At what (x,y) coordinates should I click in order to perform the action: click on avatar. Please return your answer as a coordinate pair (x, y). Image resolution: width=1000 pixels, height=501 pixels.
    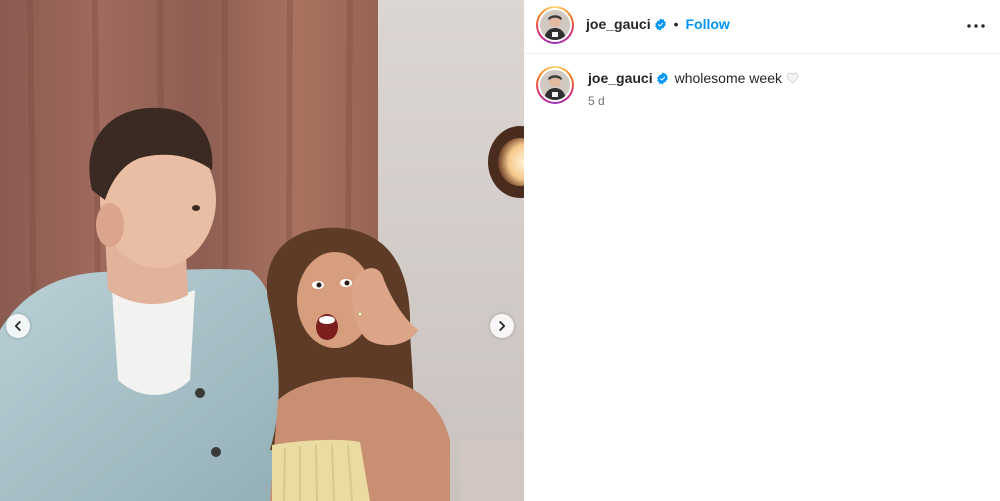
    Looking at the image, I should click on (555, 25).